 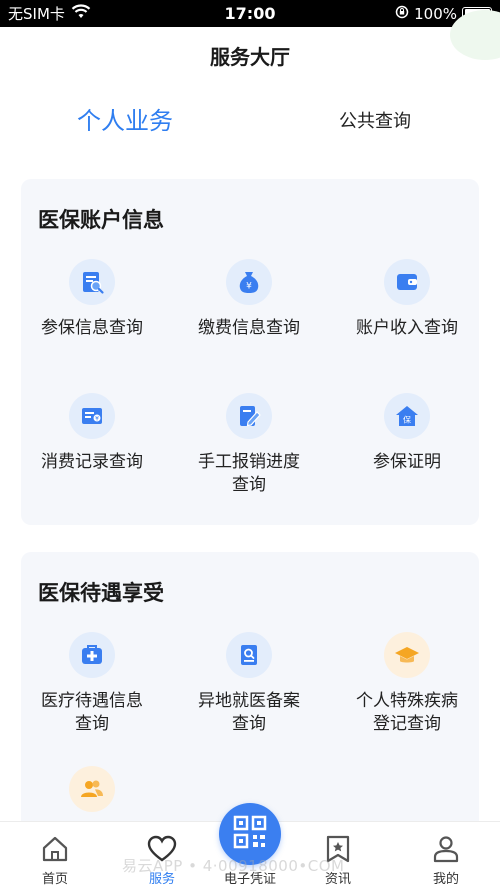 I want to click on item-label: 异地就医备案查询, so click(x=249, y=712).